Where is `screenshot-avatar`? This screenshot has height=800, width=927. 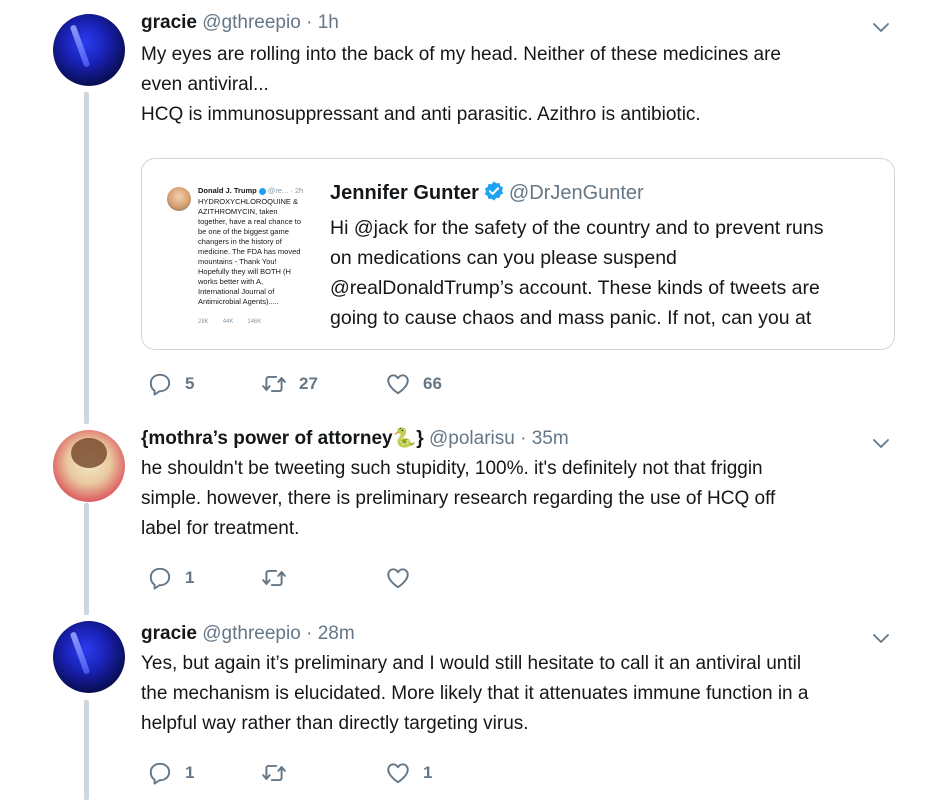
screenshot-avatar is located at coordinates (179, 199).